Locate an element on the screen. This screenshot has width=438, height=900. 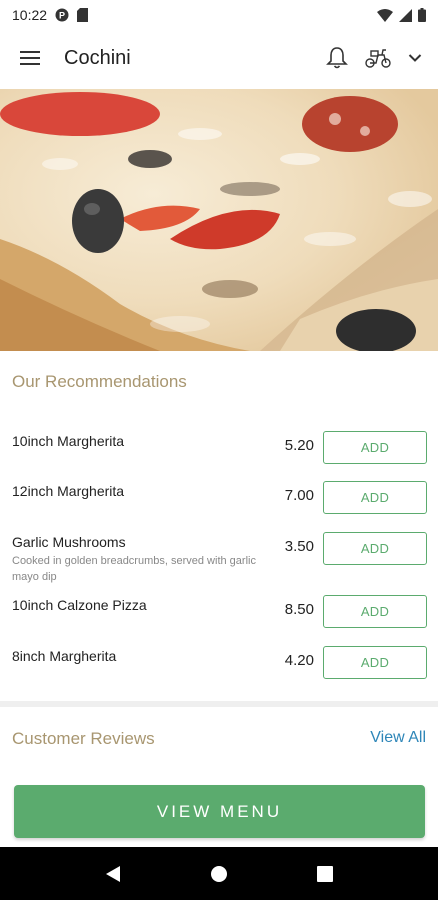
view-menu-button: VIEW MENU is located at coordinates (219, 811).